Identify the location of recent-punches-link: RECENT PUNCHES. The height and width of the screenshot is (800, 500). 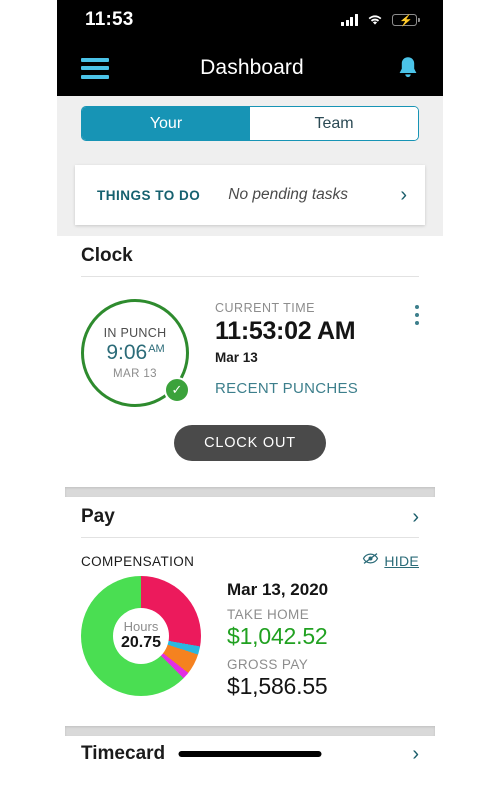
(315, 388).